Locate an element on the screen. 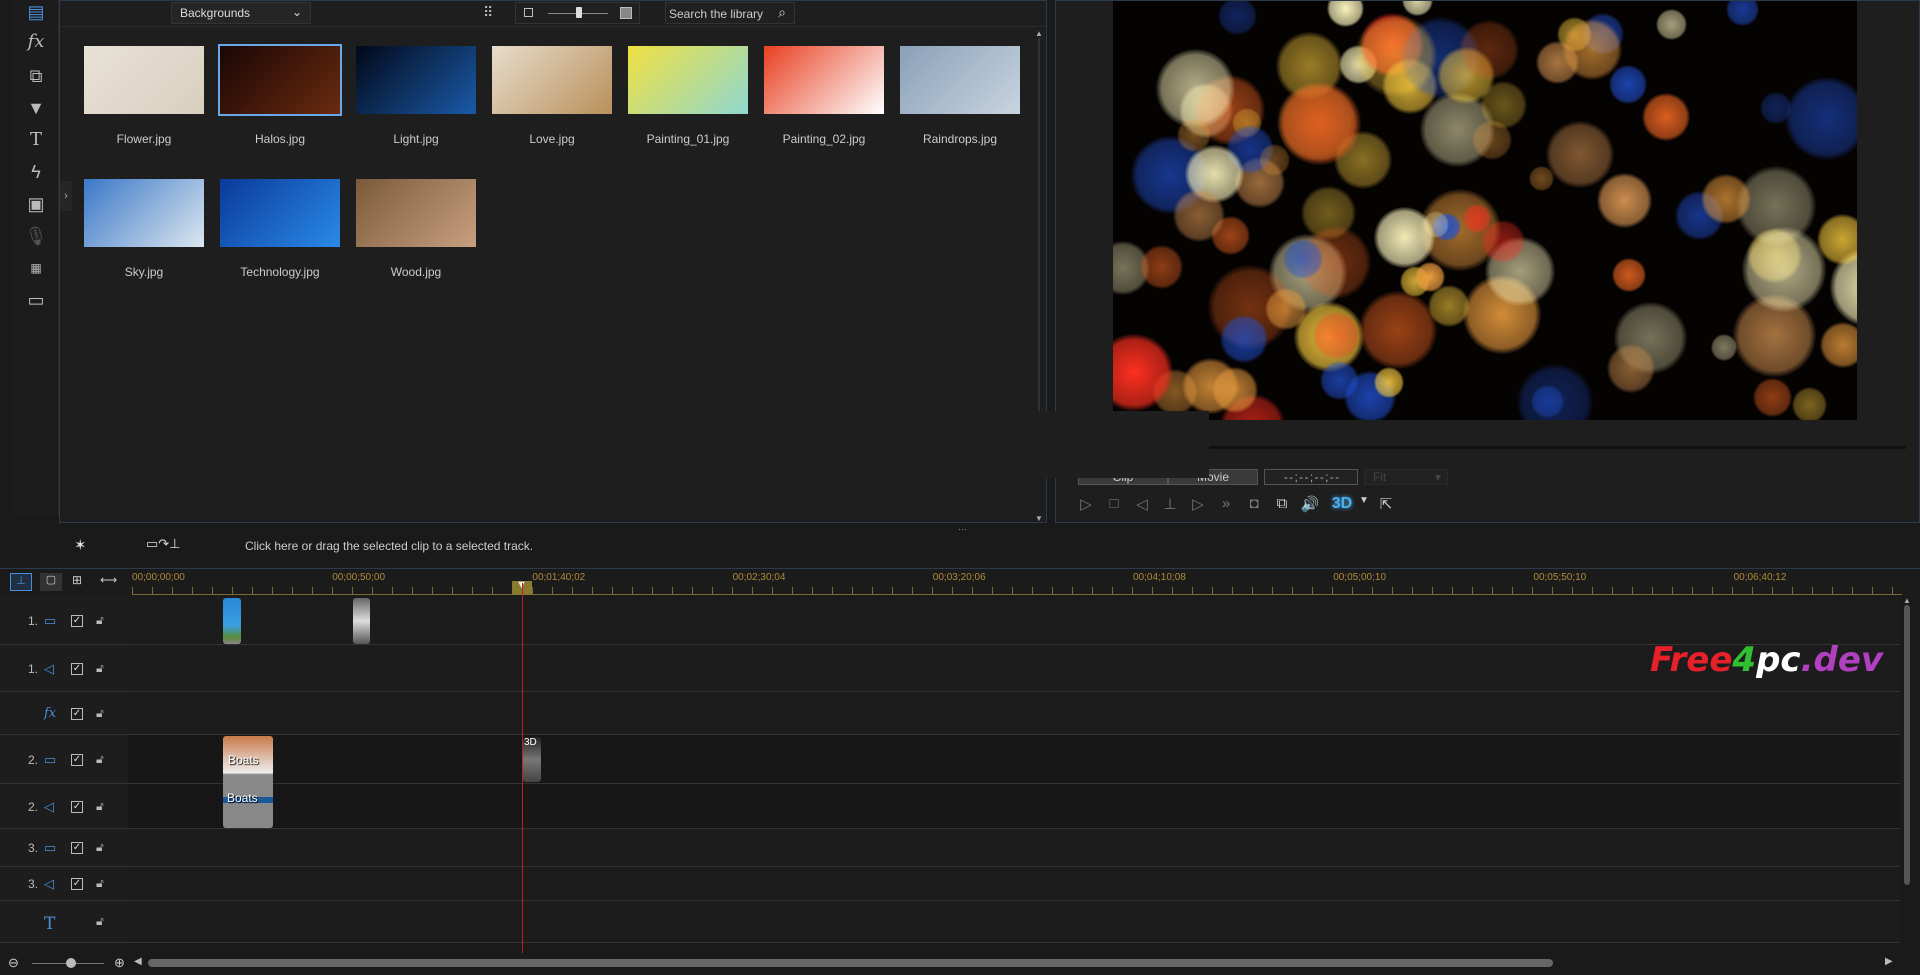 The width and height of the screenshot is (1920, 975). split-icon: ⊥ is located at coordinates (1170, 505).